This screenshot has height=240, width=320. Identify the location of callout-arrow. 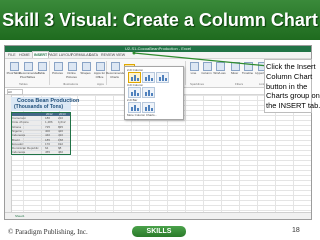
(200, 59).